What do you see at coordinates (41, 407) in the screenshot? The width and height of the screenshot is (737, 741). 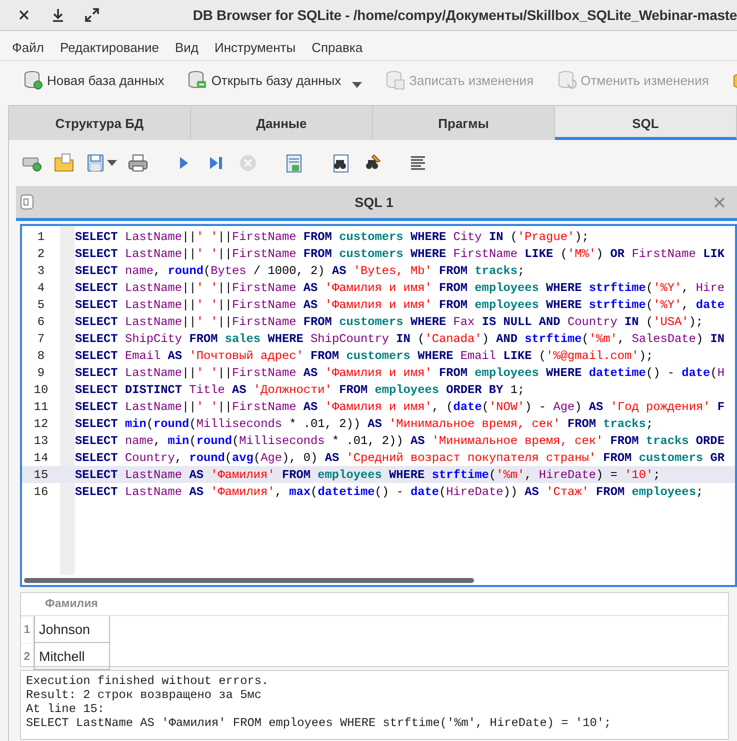 I see `line-number: 11` at bounding box center [41, 407].